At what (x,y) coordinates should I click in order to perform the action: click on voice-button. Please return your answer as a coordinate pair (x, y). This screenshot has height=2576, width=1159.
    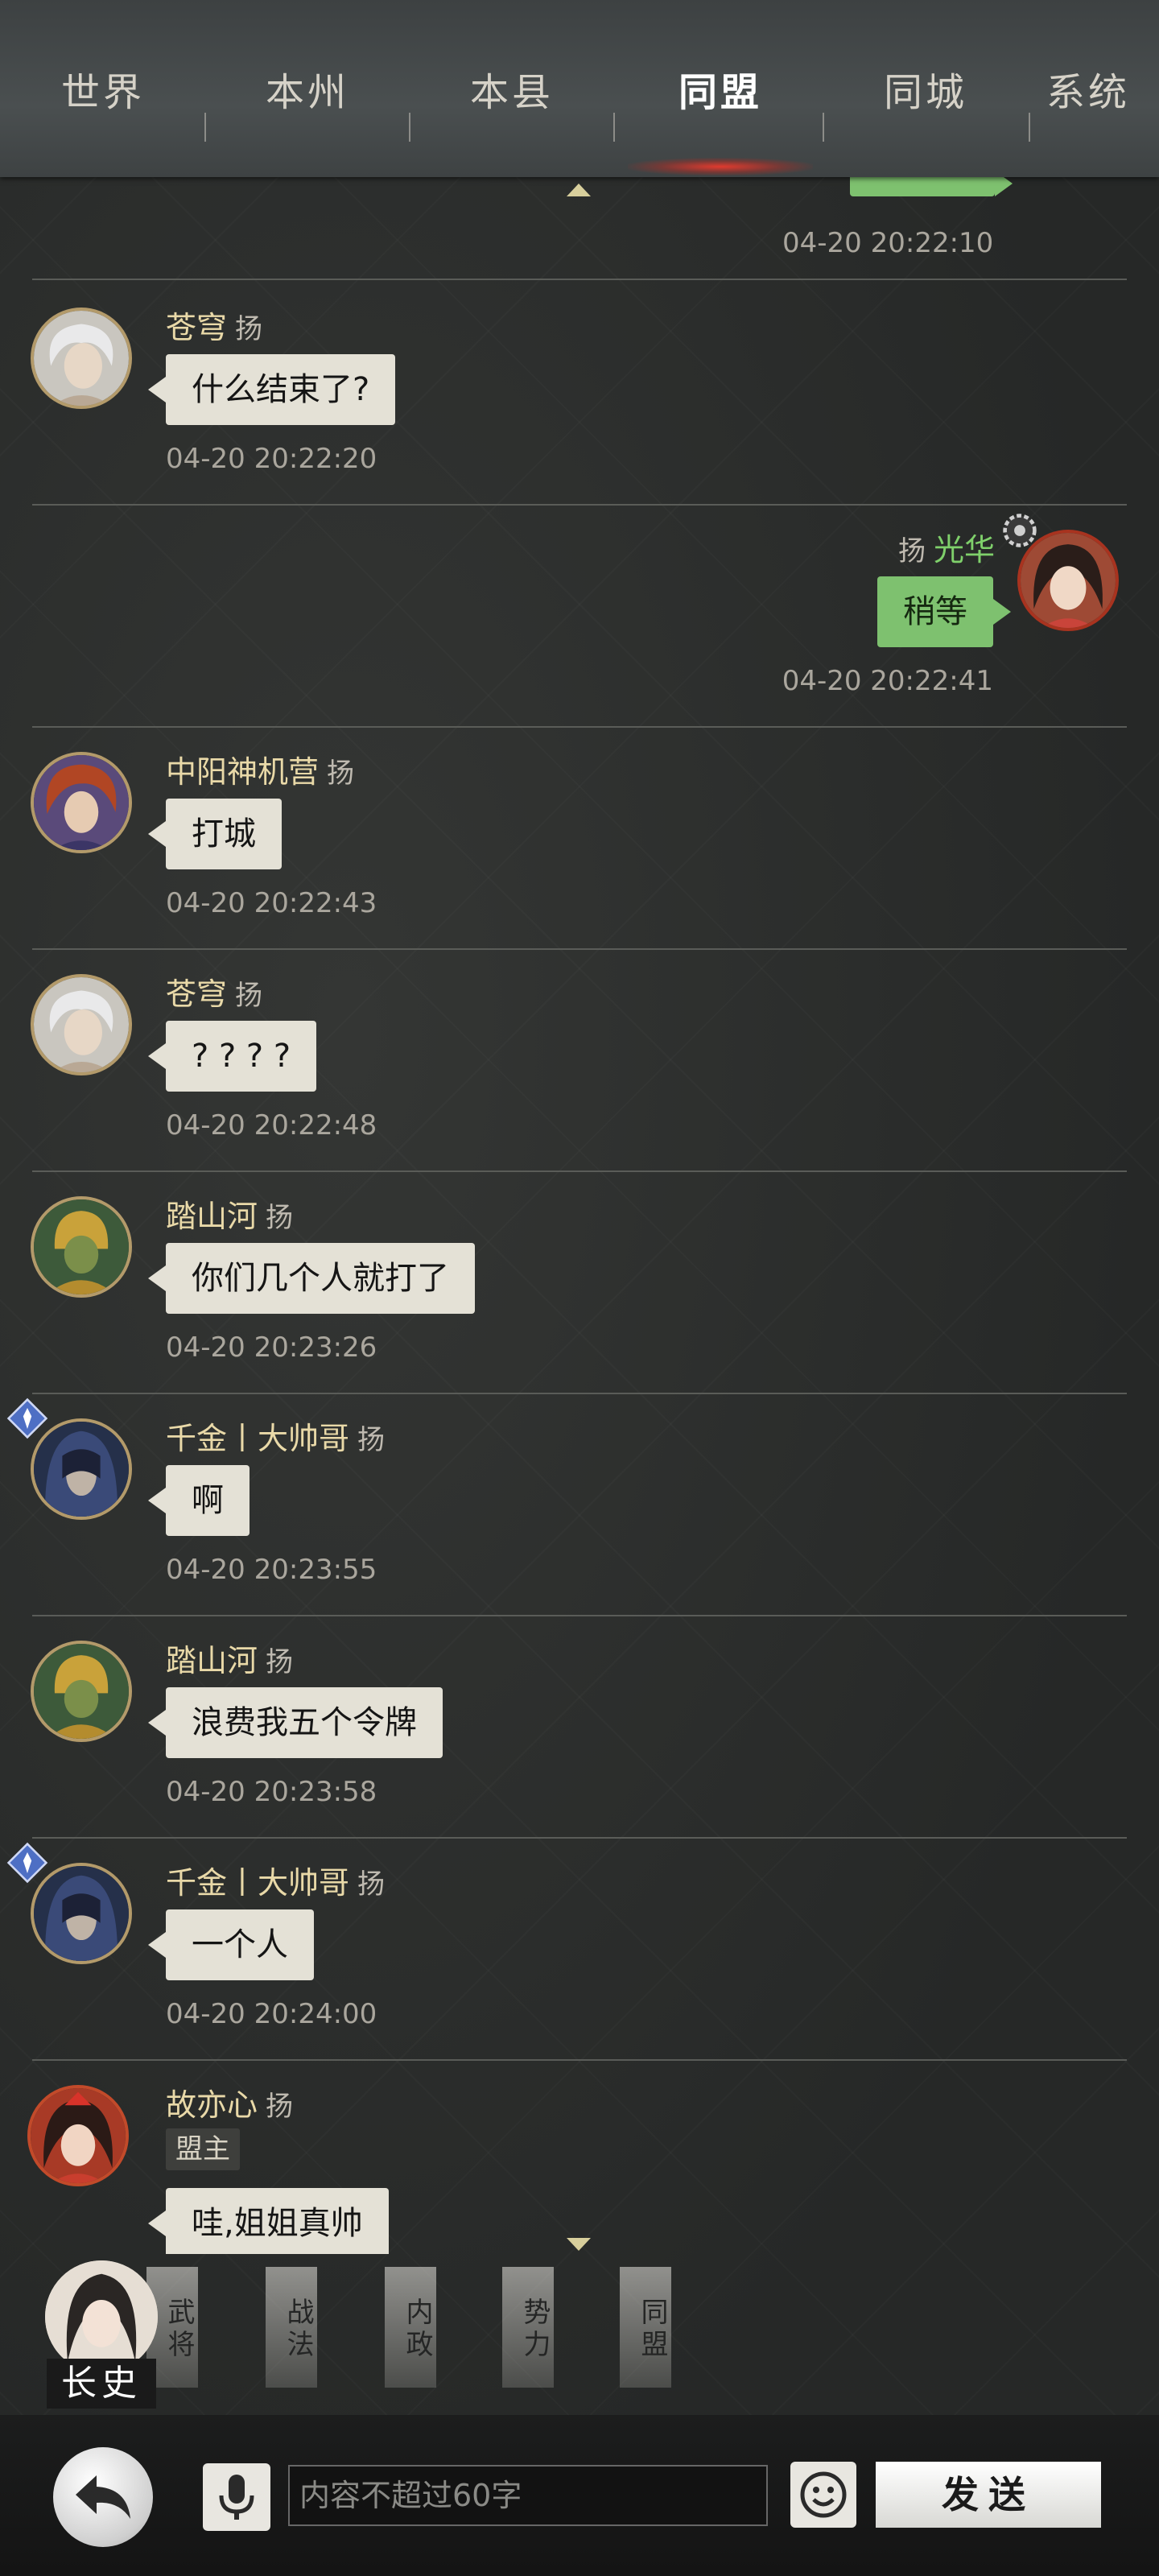
    Looking at the image, I should click on (236, 2497).